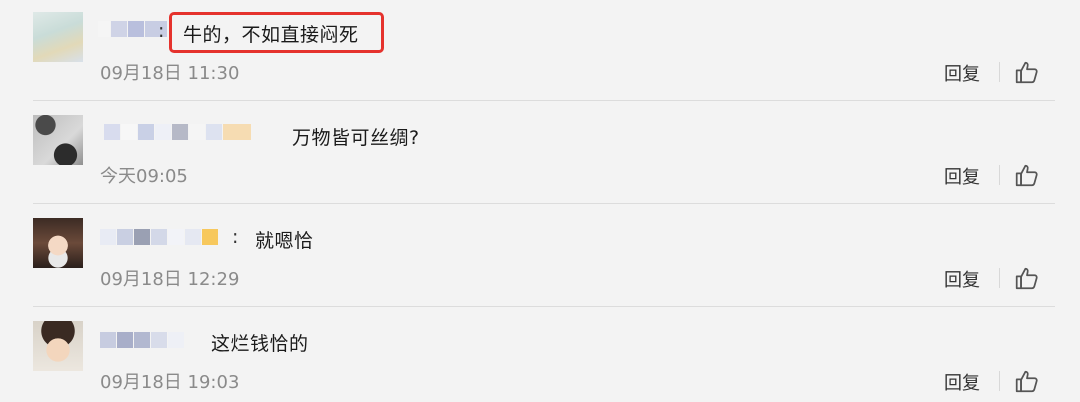 Image resolution: width=1080 pixels, height=402 pixels. I want to click on comment-text: 万物皆可丝绸?, so click(356, 138).